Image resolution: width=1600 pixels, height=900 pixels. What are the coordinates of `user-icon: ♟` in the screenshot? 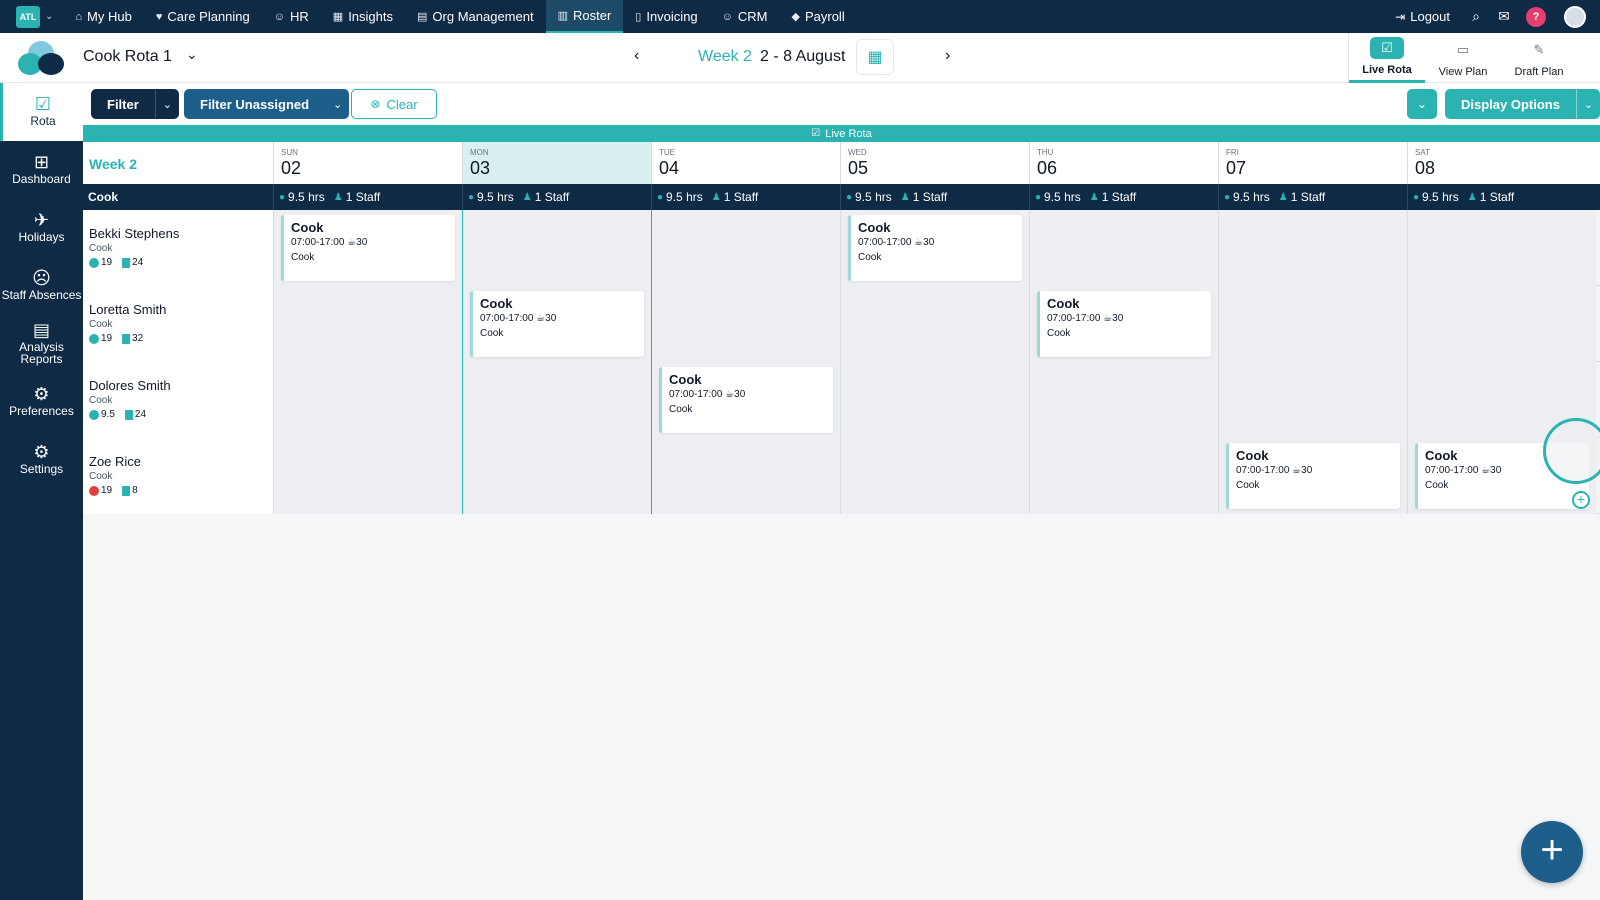 It's located at (338, 197).